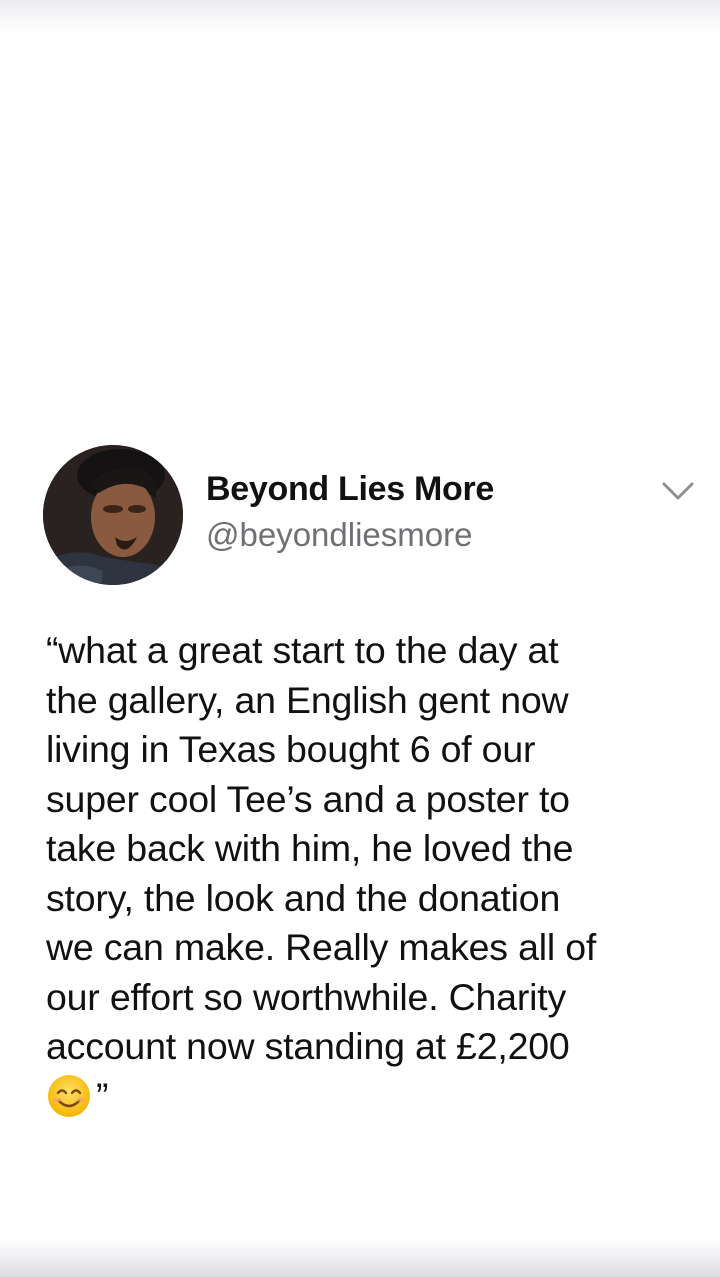 The height and width of the screenshot is (1277, 720). I want to click on chevron-down-icon, so click(678, 492).